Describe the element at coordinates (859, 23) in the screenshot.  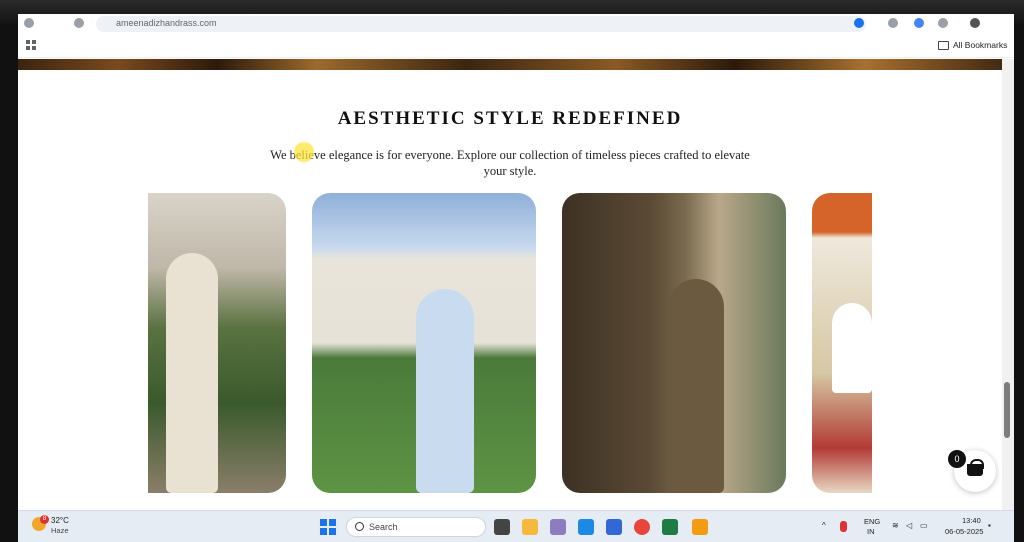
I see `star-icon` at that location.